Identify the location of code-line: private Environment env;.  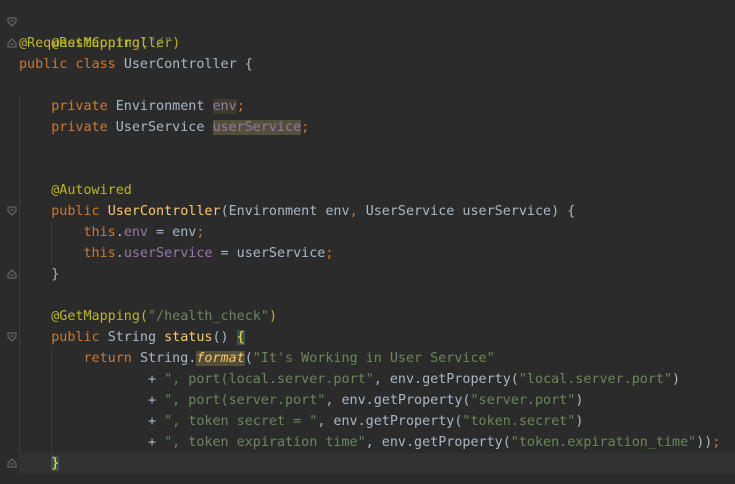
(377, 106).